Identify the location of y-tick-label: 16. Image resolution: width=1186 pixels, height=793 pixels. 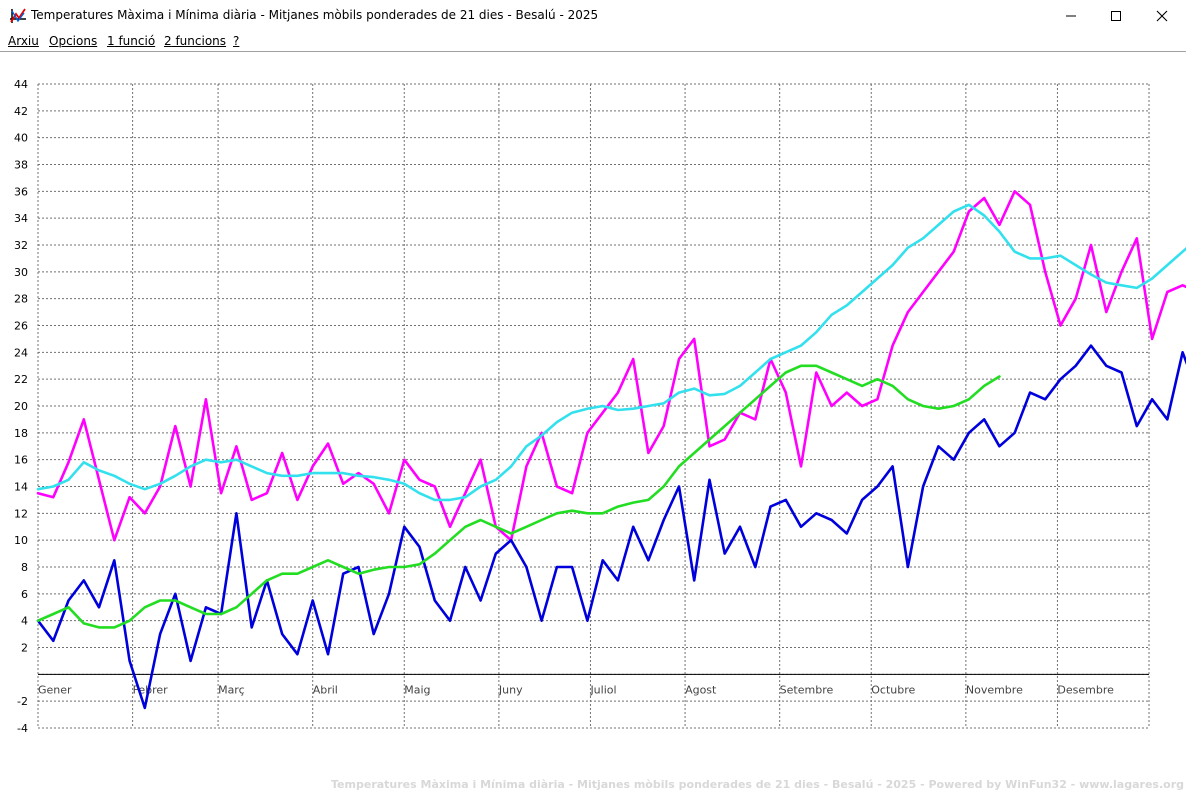
(21, 460).